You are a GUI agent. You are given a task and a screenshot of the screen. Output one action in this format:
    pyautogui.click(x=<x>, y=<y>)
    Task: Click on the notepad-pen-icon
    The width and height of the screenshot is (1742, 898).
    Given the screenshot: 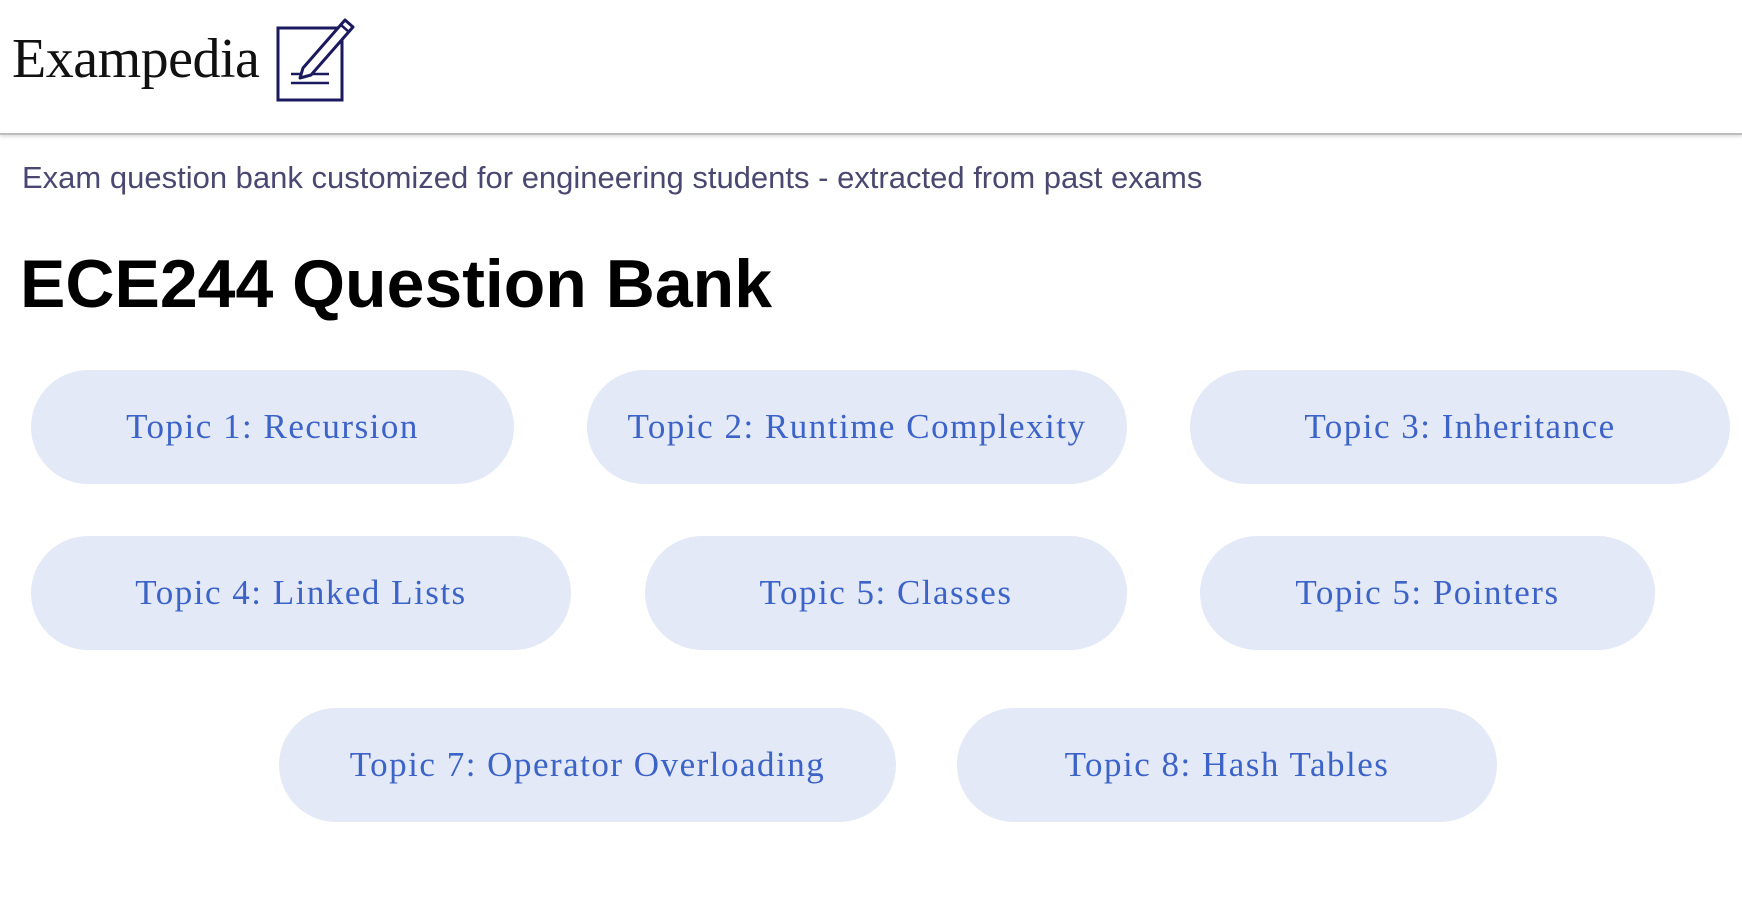 What is the action you would take?
    pyautogui.click(x=315, y=60)
    